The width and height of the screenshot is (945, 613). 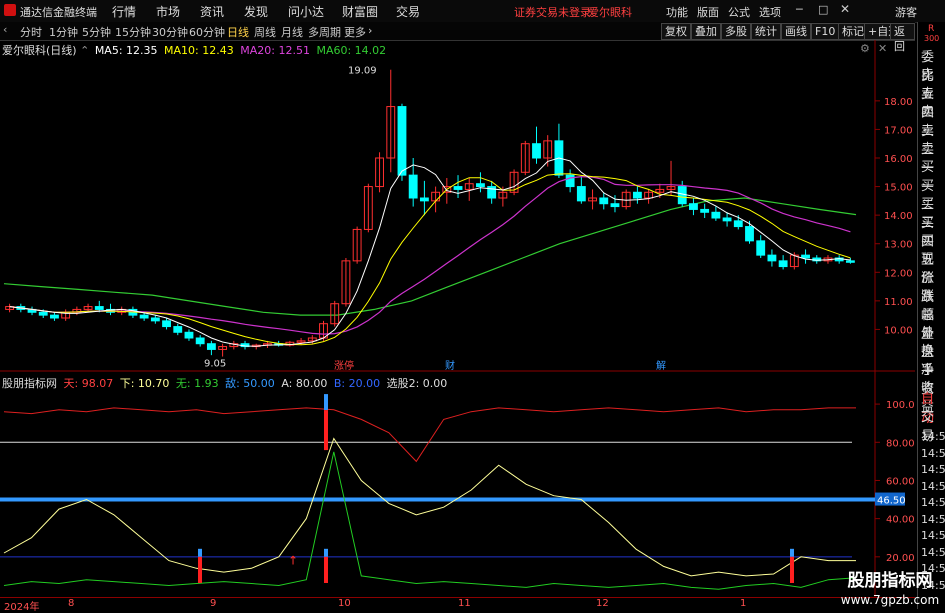 I want to click on x-tick-8: 8, so click(x=71, y=603).